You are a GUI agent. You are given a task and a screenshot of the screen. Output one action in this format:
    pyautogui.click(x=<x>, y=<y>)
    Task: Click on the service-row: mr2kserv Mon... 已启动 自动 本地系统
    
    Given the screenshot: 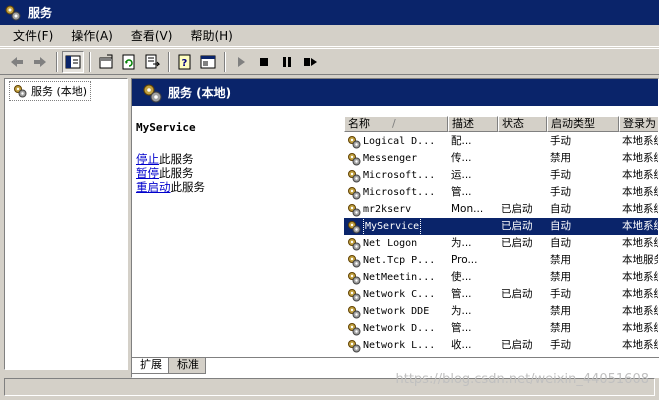 What is the action you would take?
    pyautogui.click(x=501, y=209)
    